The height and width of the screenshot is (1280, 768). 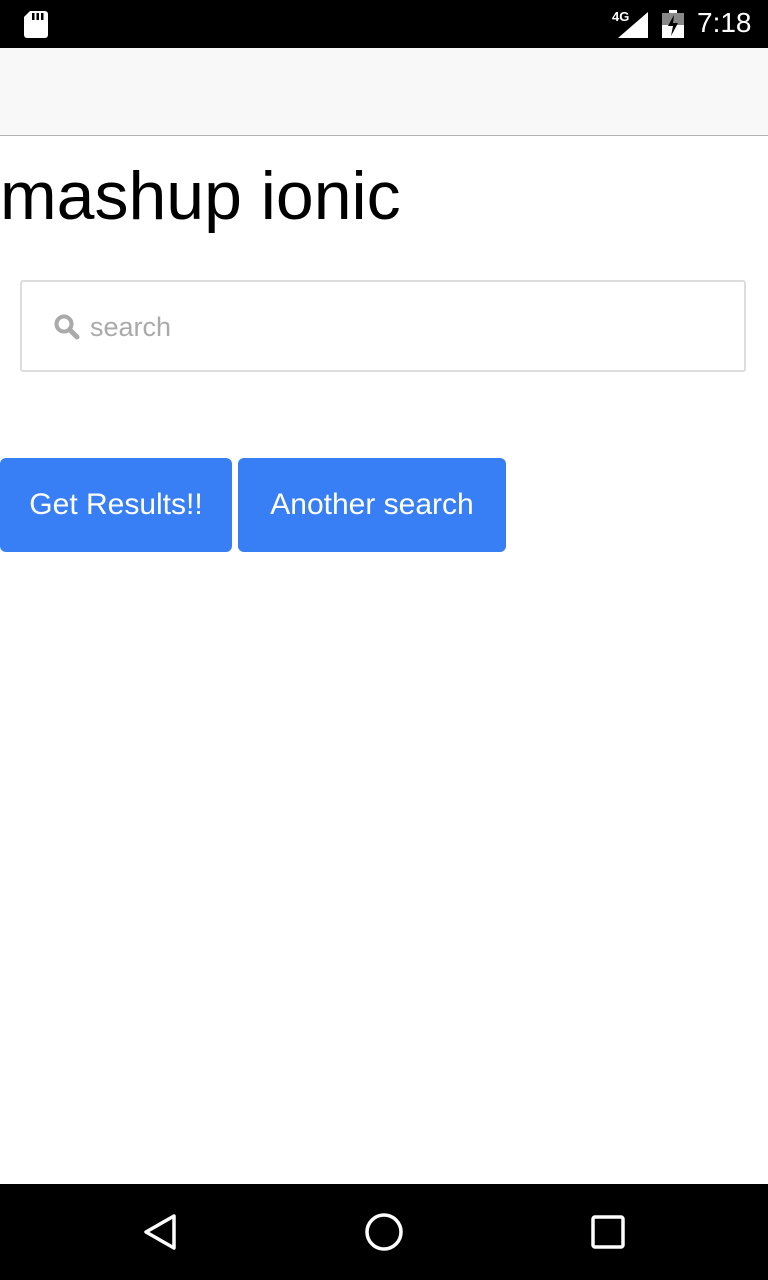 I want to click on signal-icon, so click(x=633, y=25).